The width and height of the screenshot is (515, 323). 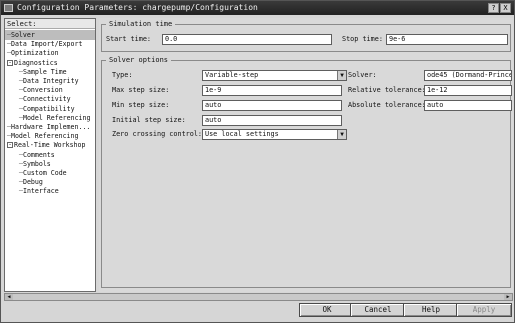 I want to click on window-icon, so click(x=8, y=8).